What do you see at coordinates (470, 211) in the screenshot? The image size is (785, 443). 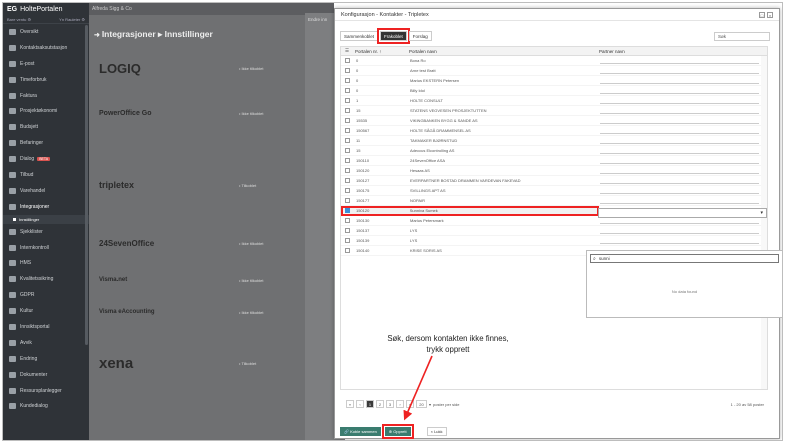 I see `table-row: 150120 Sunniva Sumek` at bounding box center [470, 211].